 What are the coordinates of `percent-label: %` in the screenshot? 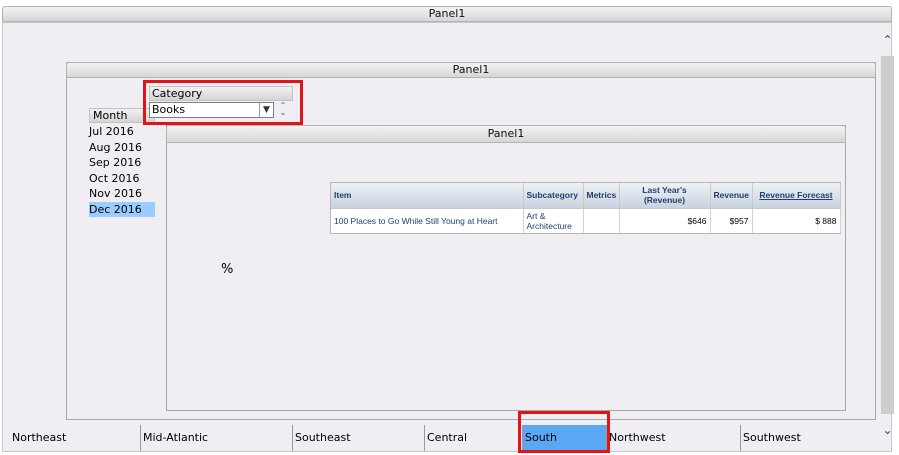 It's located at (227, 269).